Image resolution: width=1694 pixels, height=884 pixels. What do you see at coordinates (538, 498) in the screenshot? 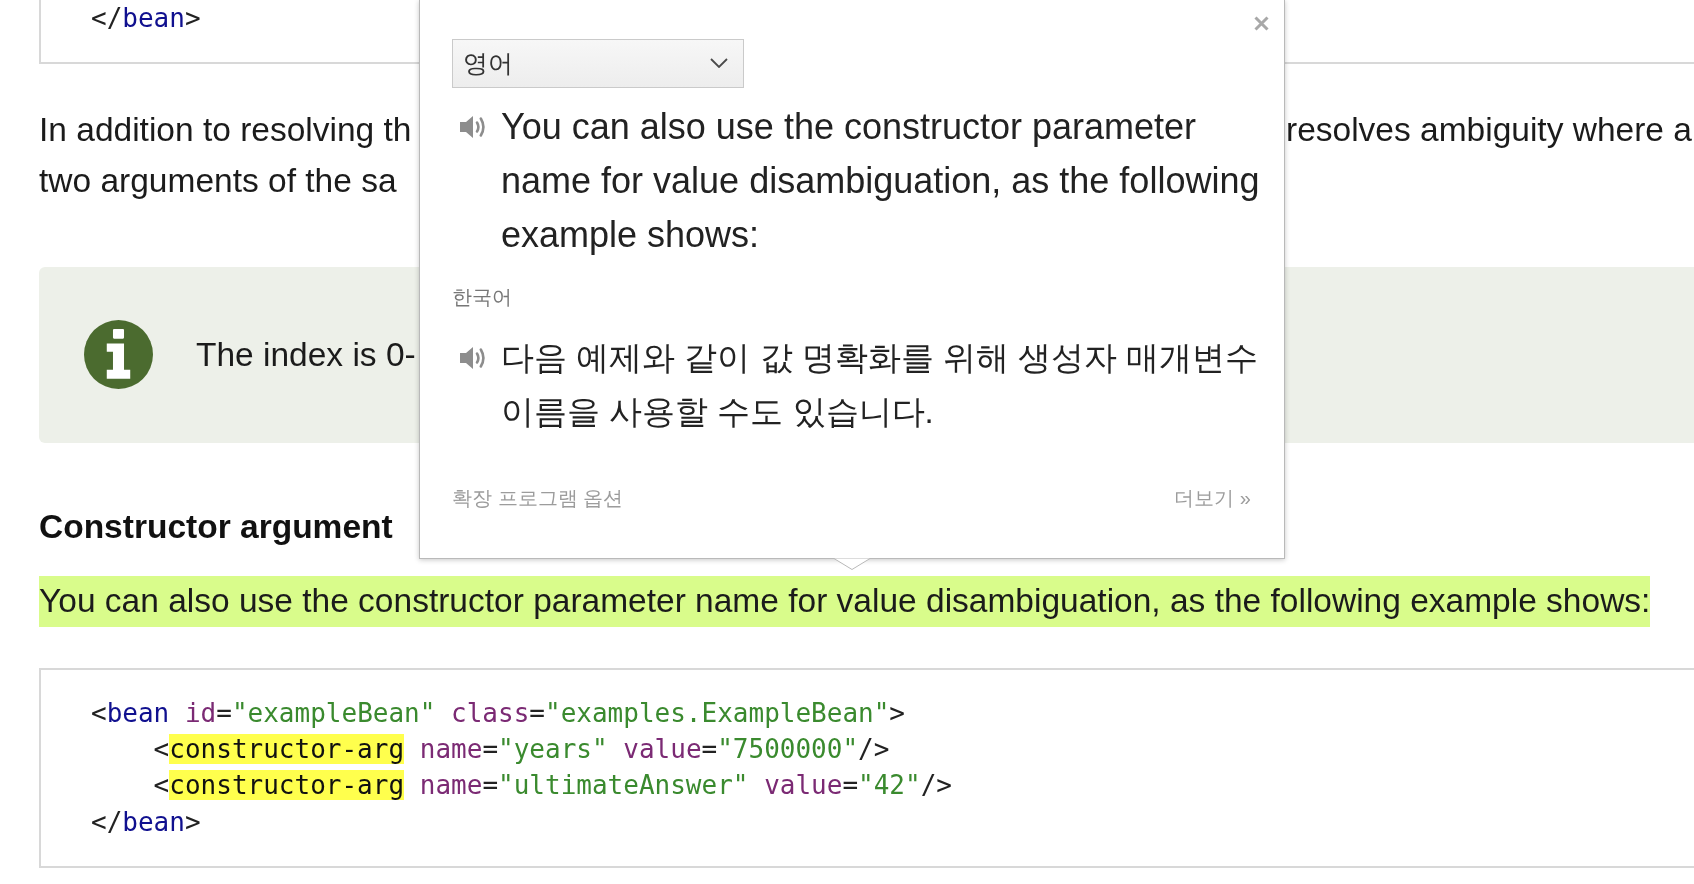
I see `options-link: 확장 프로그램 옵션` at bounding box center [538, 498].